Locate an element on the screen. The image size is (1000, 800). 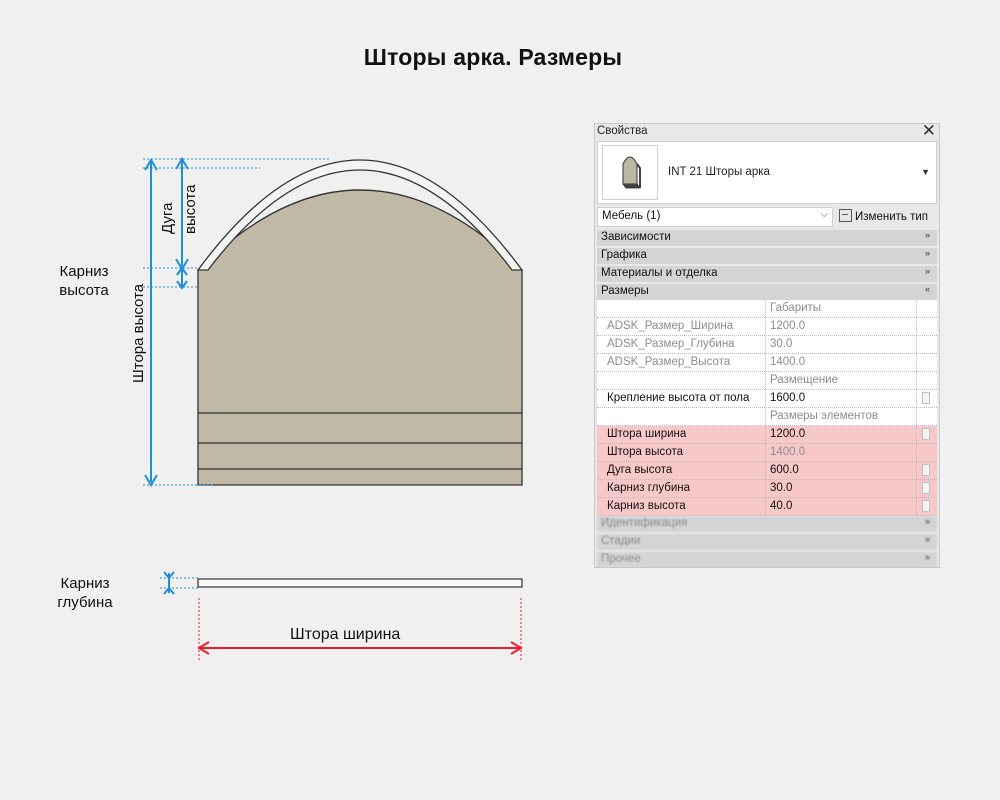
table-row-highlight: Штора ширина 1200.0 is located at coordinates (767, 435).